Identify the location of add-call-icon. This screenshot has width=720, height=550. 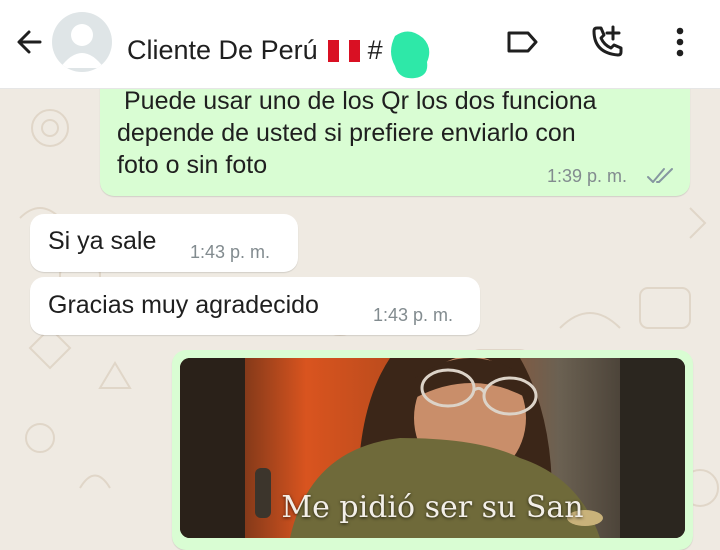
(606, 42).